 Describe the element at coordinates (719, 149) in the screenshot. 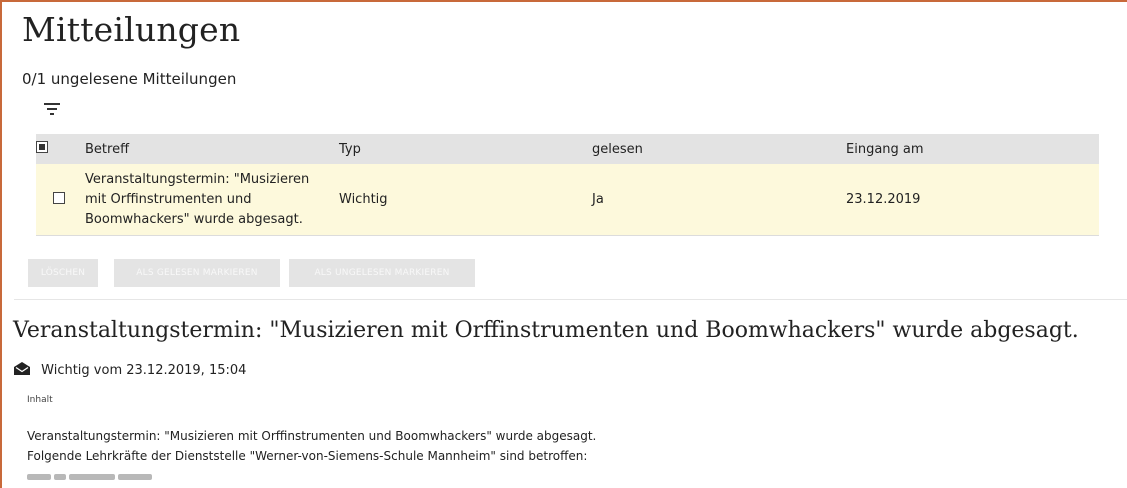

I see `header-gelesen: gelesen` at that location.